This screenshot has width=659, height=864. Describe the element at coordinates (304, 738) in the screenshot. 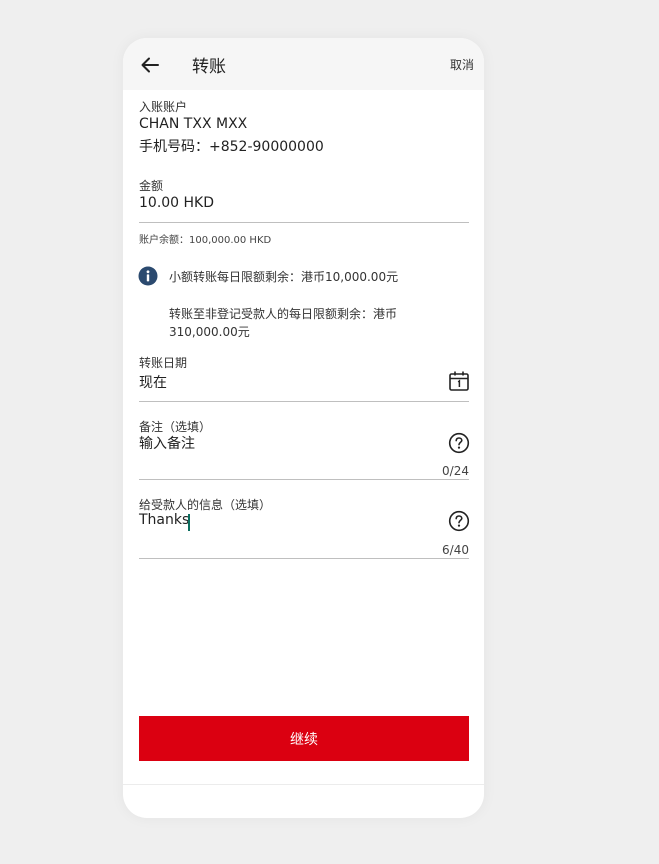

I see `continue-button: 继续` at that location.